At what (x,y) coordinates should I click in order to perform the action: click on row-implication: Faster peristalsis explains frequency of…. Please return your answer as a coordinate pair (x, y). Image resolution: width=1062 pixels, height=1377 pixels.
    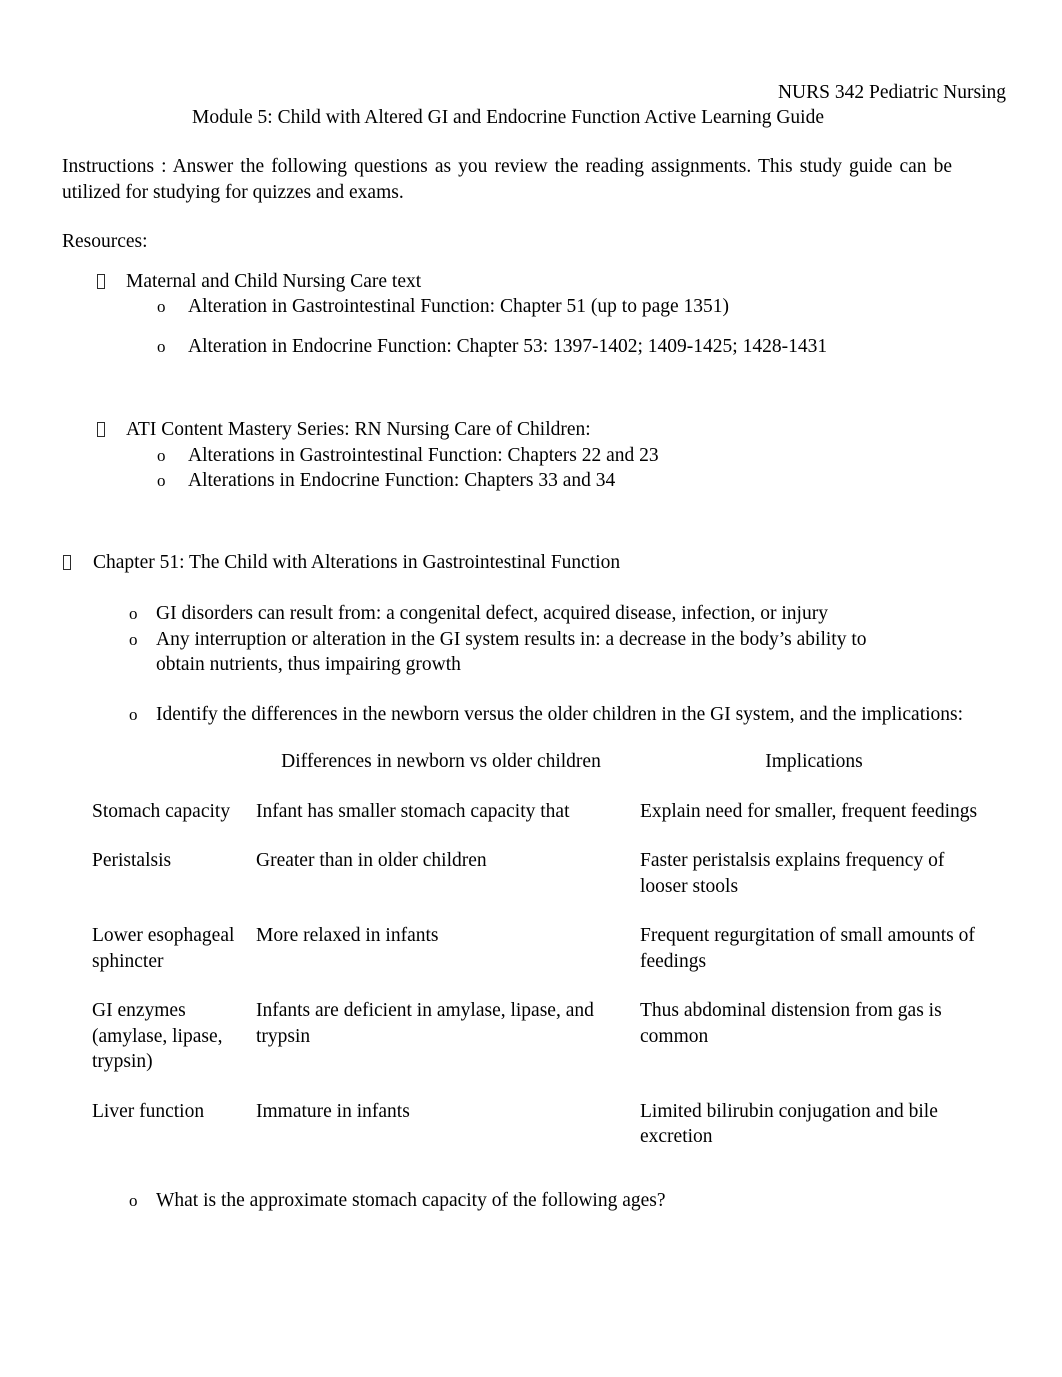
    Looking at the image, I should click on (792, 873).